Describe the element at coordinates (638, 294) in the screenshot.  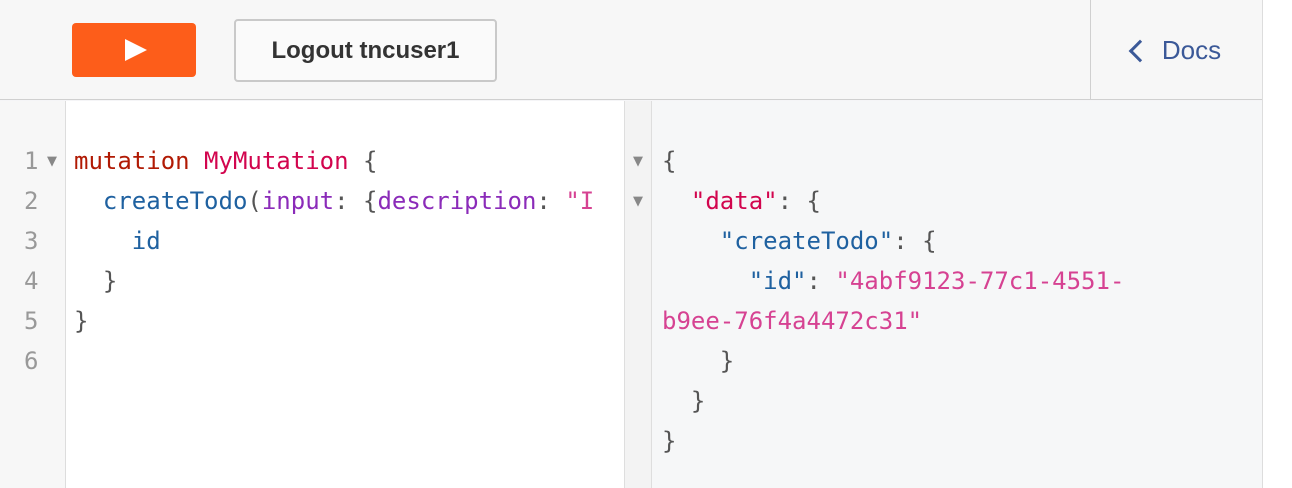
I see `editor-result-splitter: ▼ ▼` at that location.